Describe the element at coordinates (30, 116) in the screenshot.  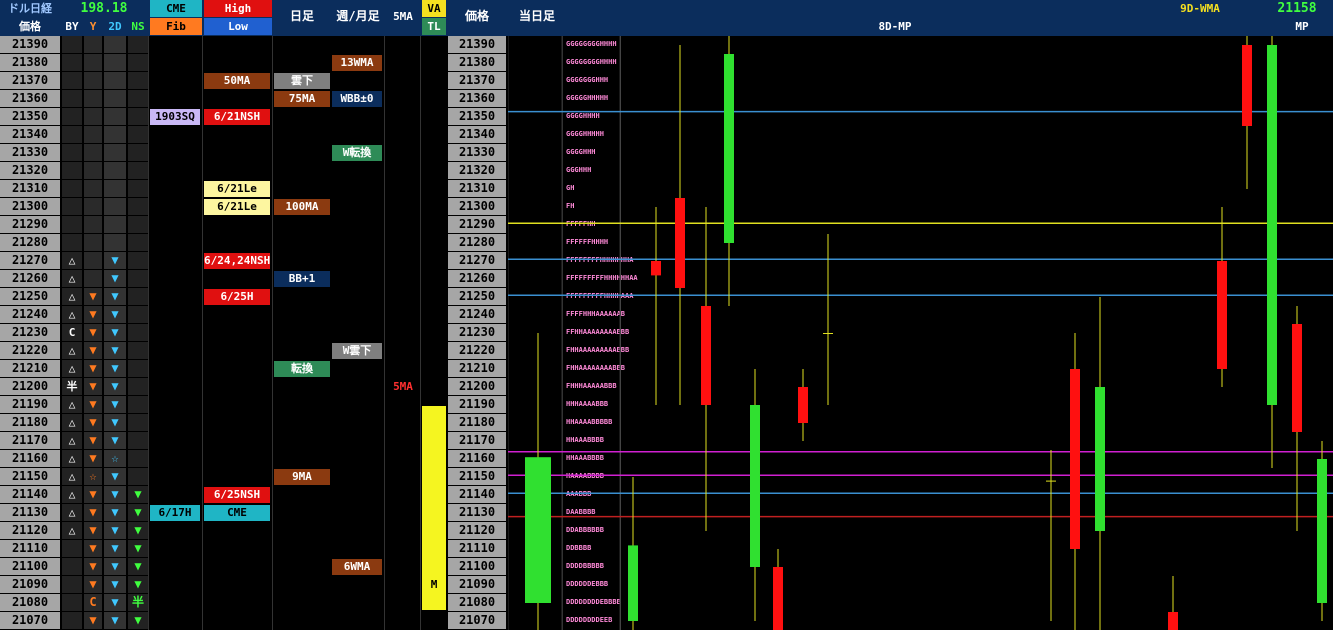
I see `price-cell: 21350` at that location.